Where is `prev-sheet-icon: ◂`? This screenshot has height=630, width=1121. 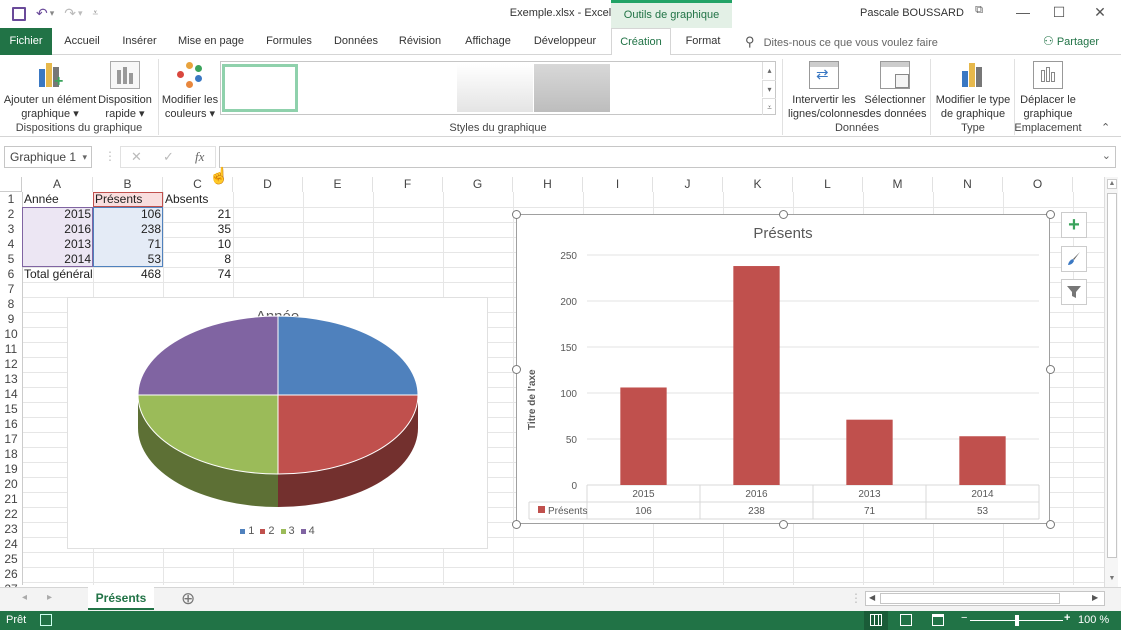
prev-sheet-icon: ◂ is located at coordinates (24, 597).